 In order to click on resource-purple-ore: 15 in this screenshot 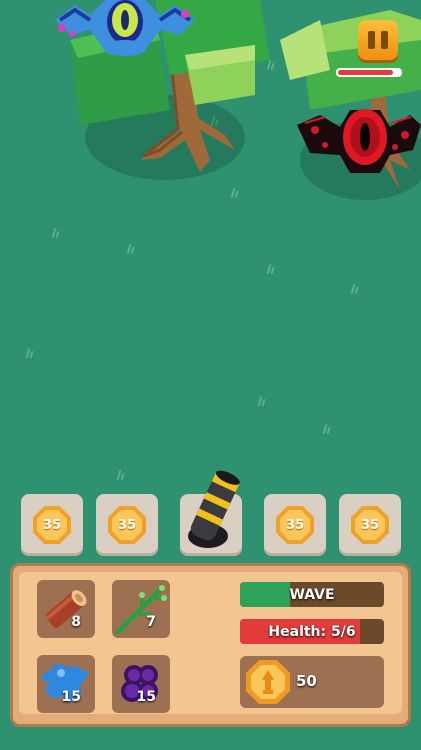, I will do `click(141, 684)`.